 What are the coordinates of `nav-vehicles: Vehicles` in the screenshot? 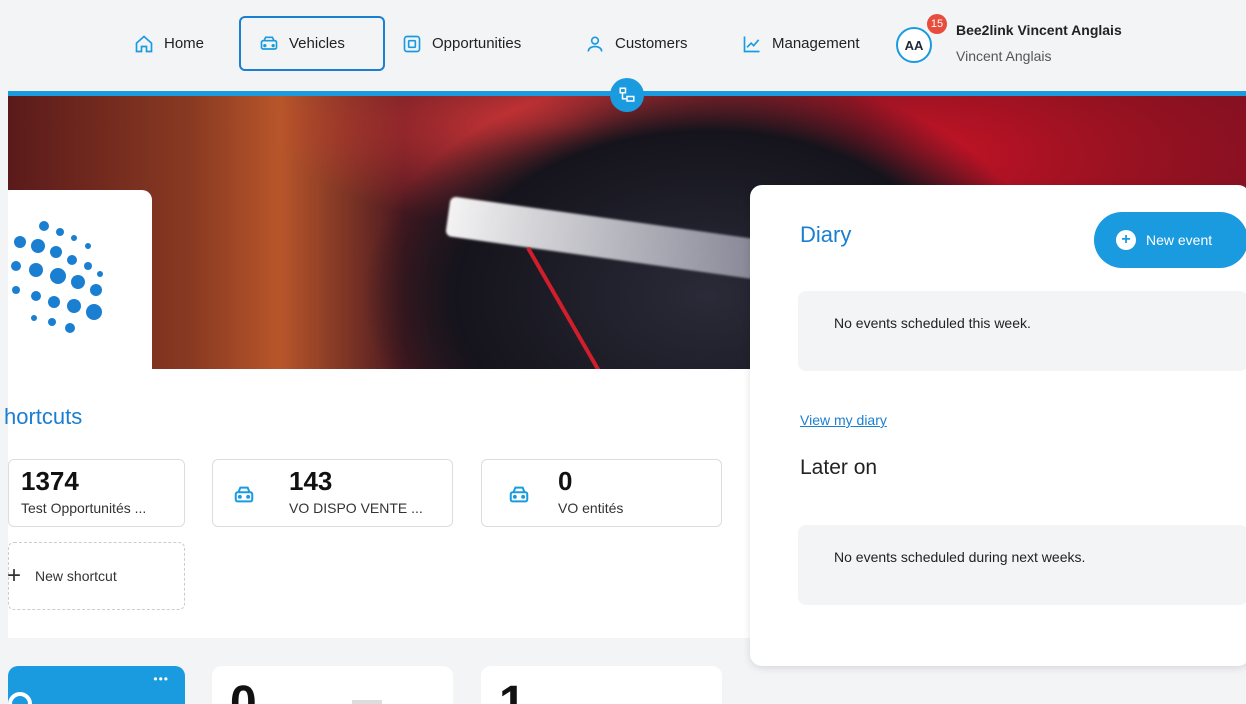 It's located at (312, 43).